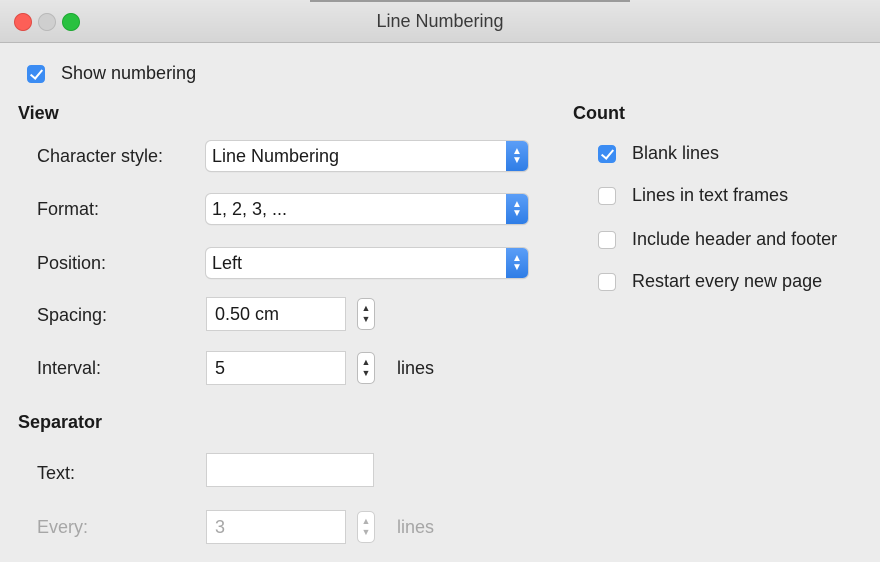  What do you see at coordinates (38, 113) in the screenshot?
I see `view-heading: View` at bounding box center [38, 113].